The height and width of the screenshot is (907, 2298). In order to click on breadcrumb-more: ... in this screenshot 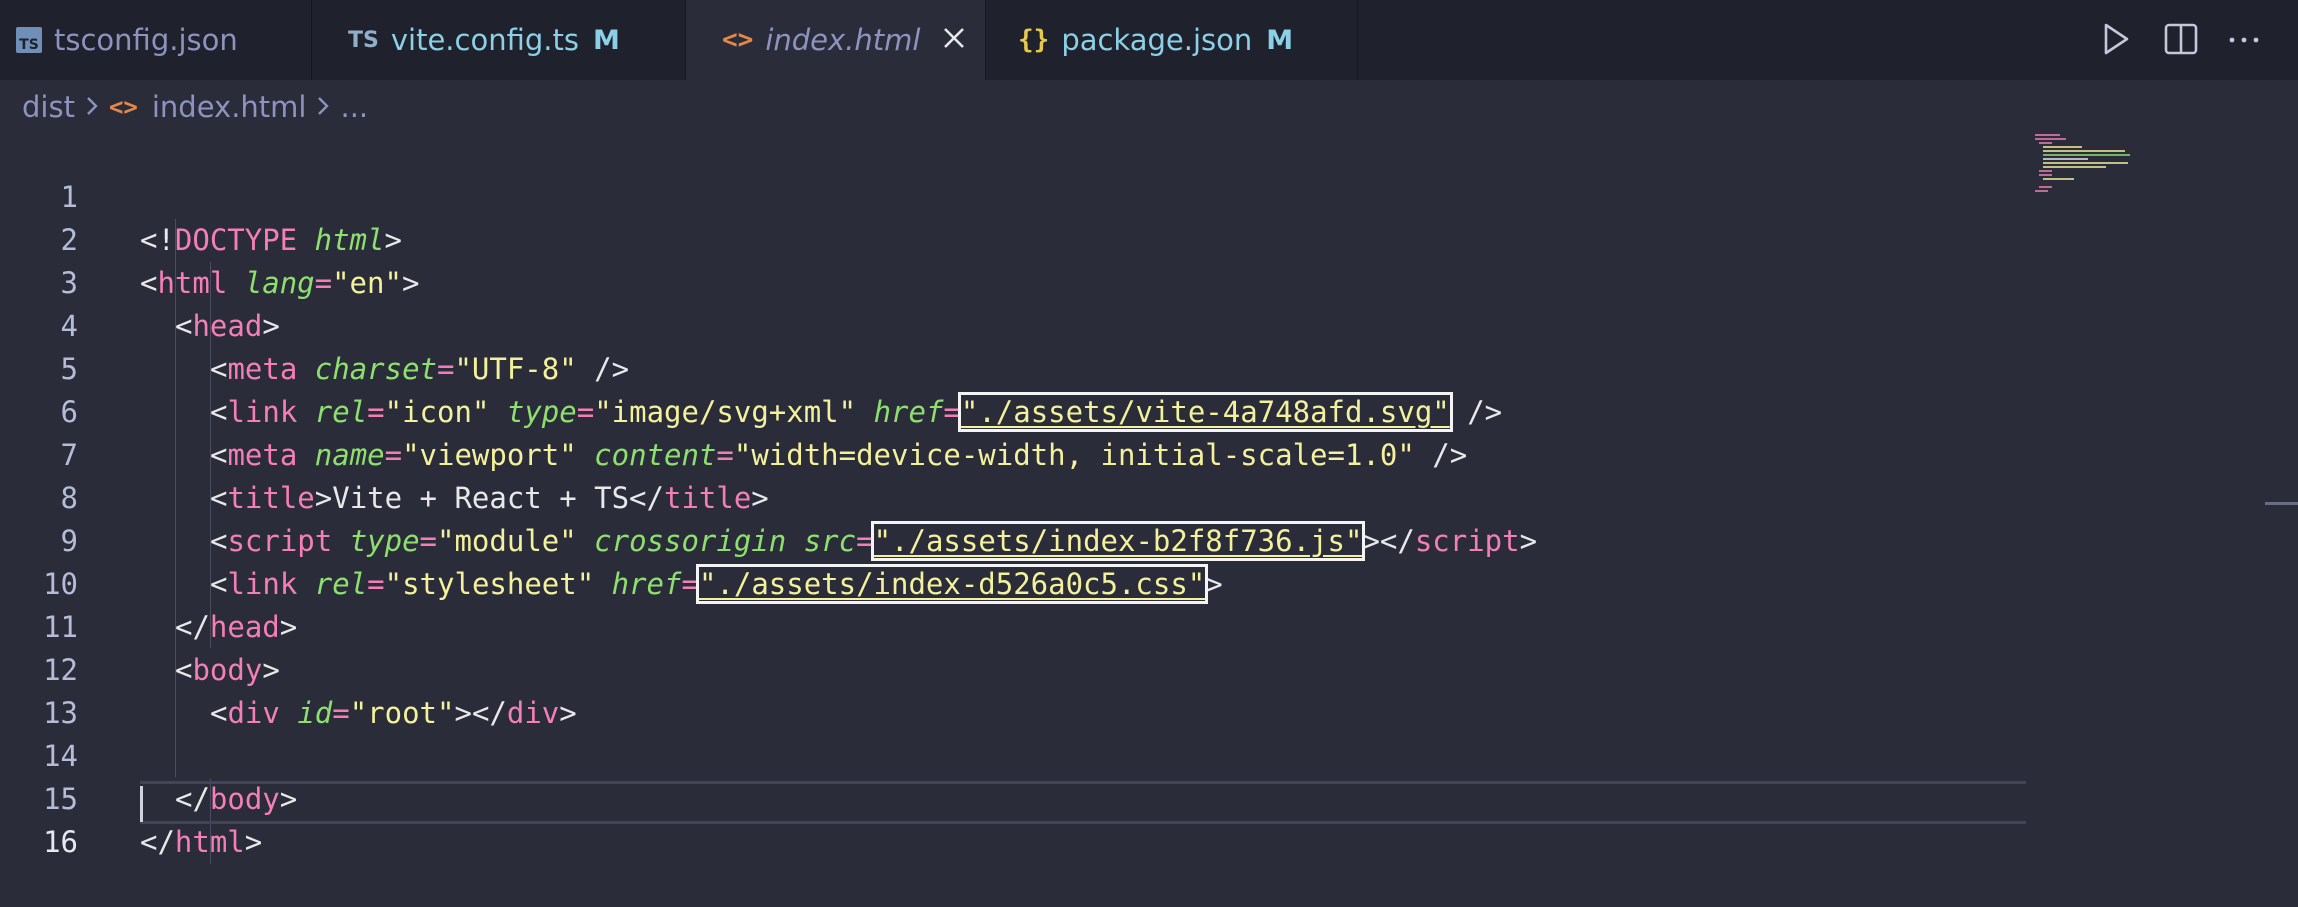, I will do `click(354, 107)`.